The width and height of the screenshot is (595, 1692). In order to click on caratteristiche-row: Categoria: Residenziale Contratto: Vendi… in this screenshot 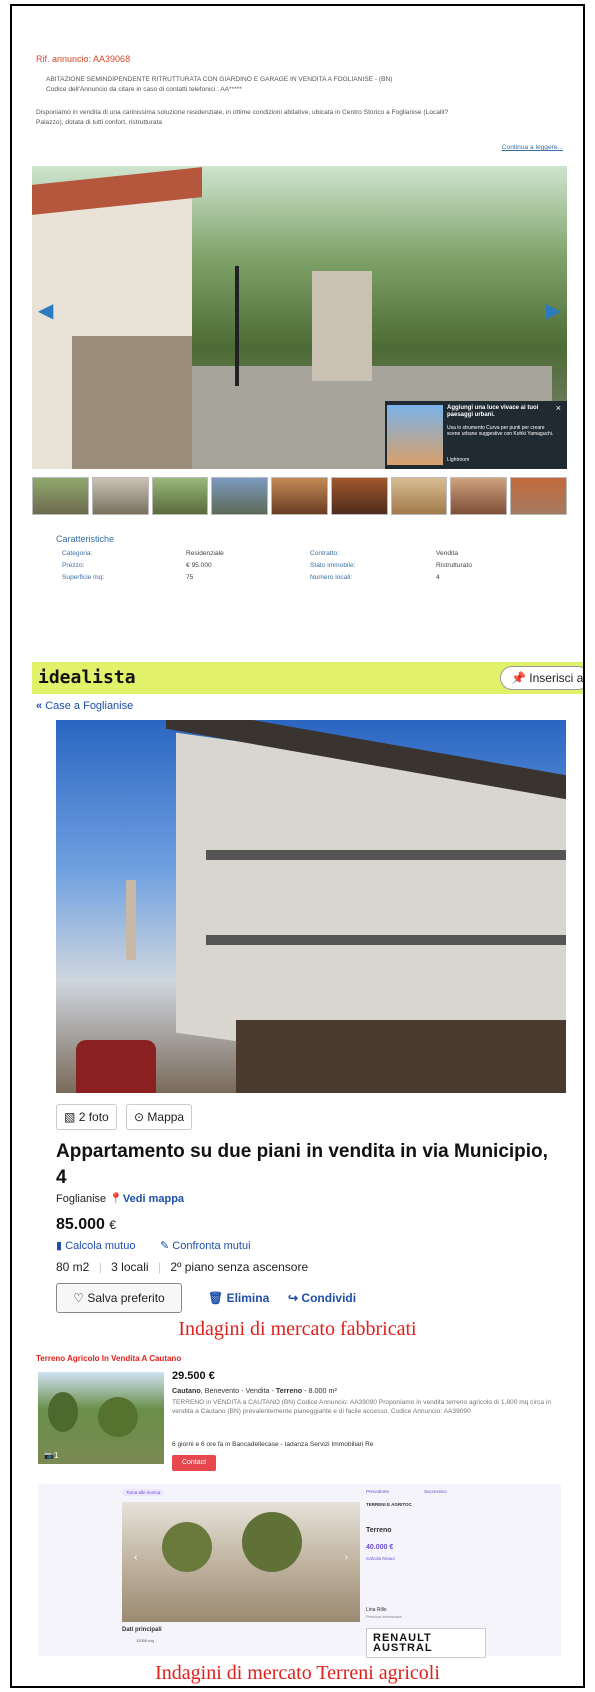, I will do `click(287, 556)`.